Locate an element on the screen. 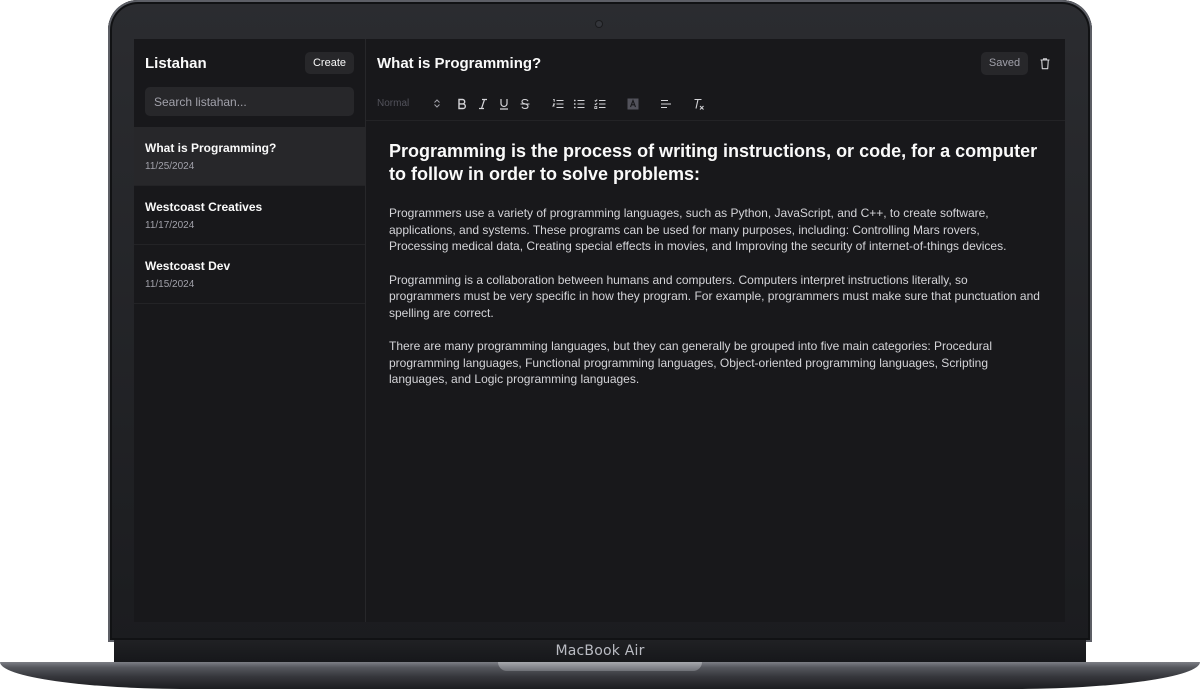 This screenshot has height=689, width=1200. camera-icon is located at coordinates (599, 24).